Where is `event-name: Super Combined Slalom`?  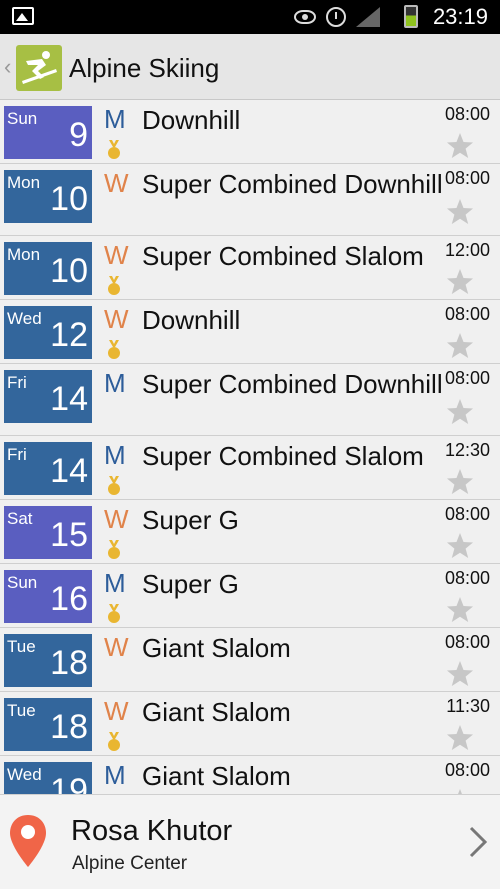
event-name: Super Combined Slalom is located at coordinates (283, 456).